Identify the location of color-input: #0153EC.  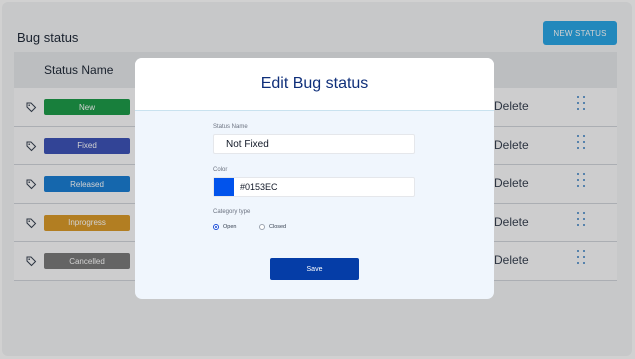
(314, 187).